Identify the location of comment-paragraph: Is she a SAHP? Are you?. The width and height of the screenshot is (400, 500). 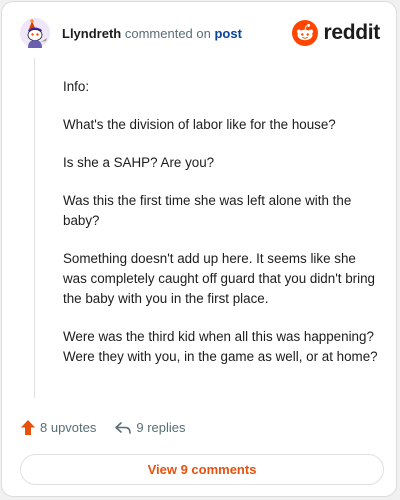
(139, 162).